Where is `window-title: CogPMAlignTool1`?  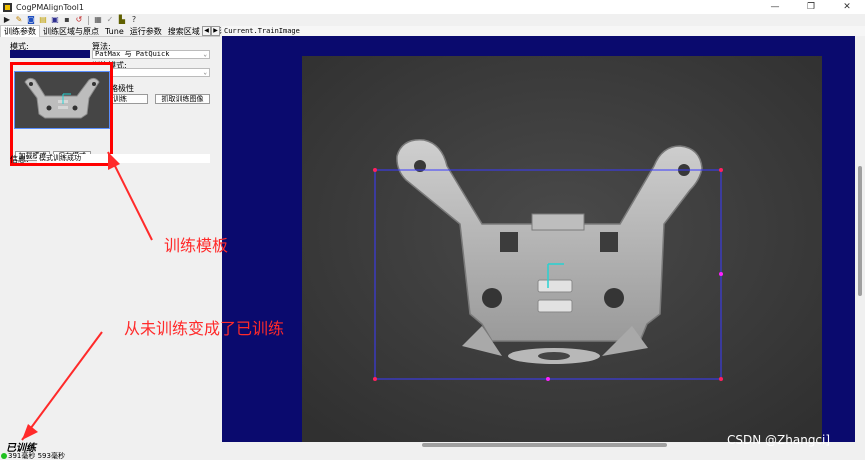 window-title: CogPMAlignTool1 is located at coordinates (50, 7).